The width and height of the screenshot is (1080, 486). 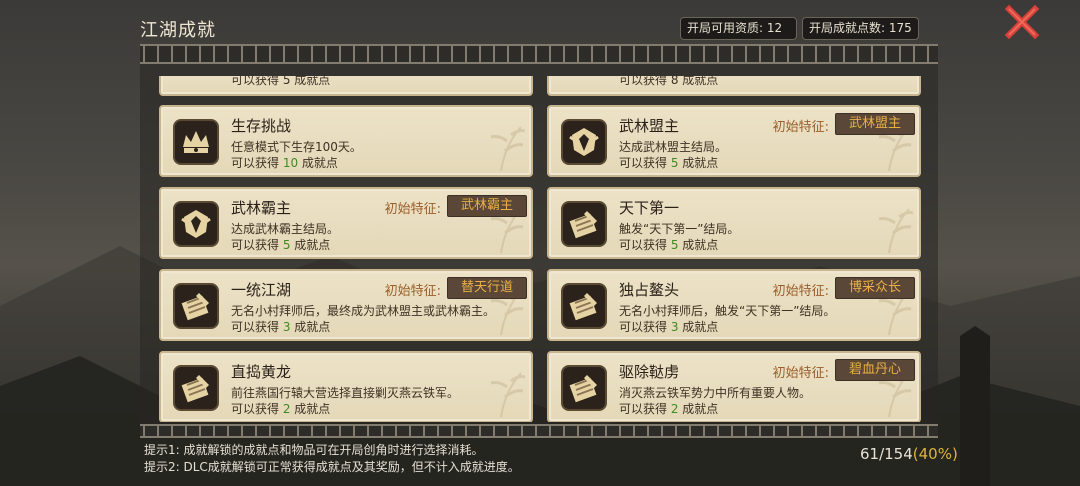 I want to click on available-resources-label: 开局可用资质:, so click(x=725, y=28).